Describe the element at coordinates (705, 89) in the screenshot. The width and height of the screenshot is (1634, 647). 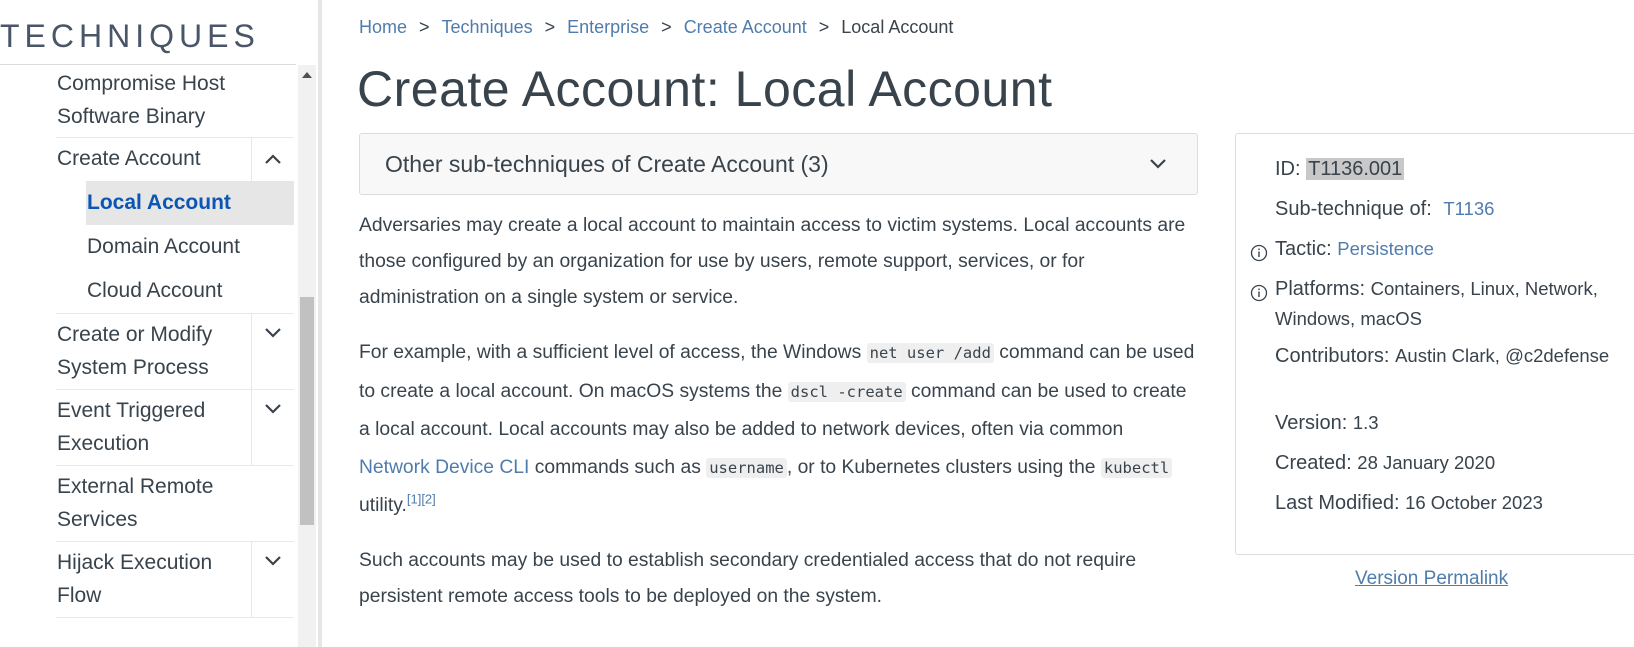
I see `page-title: Create Account: Local Account` at that location.